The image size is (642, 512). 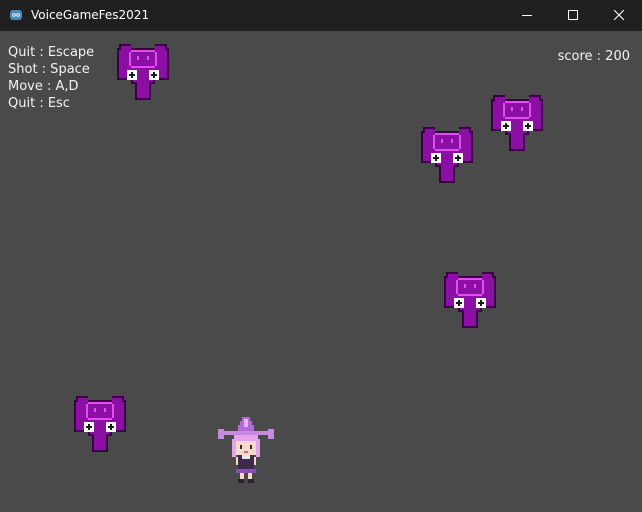 I want to click on control-line: Move : A,D, so click(x=43, y=86).